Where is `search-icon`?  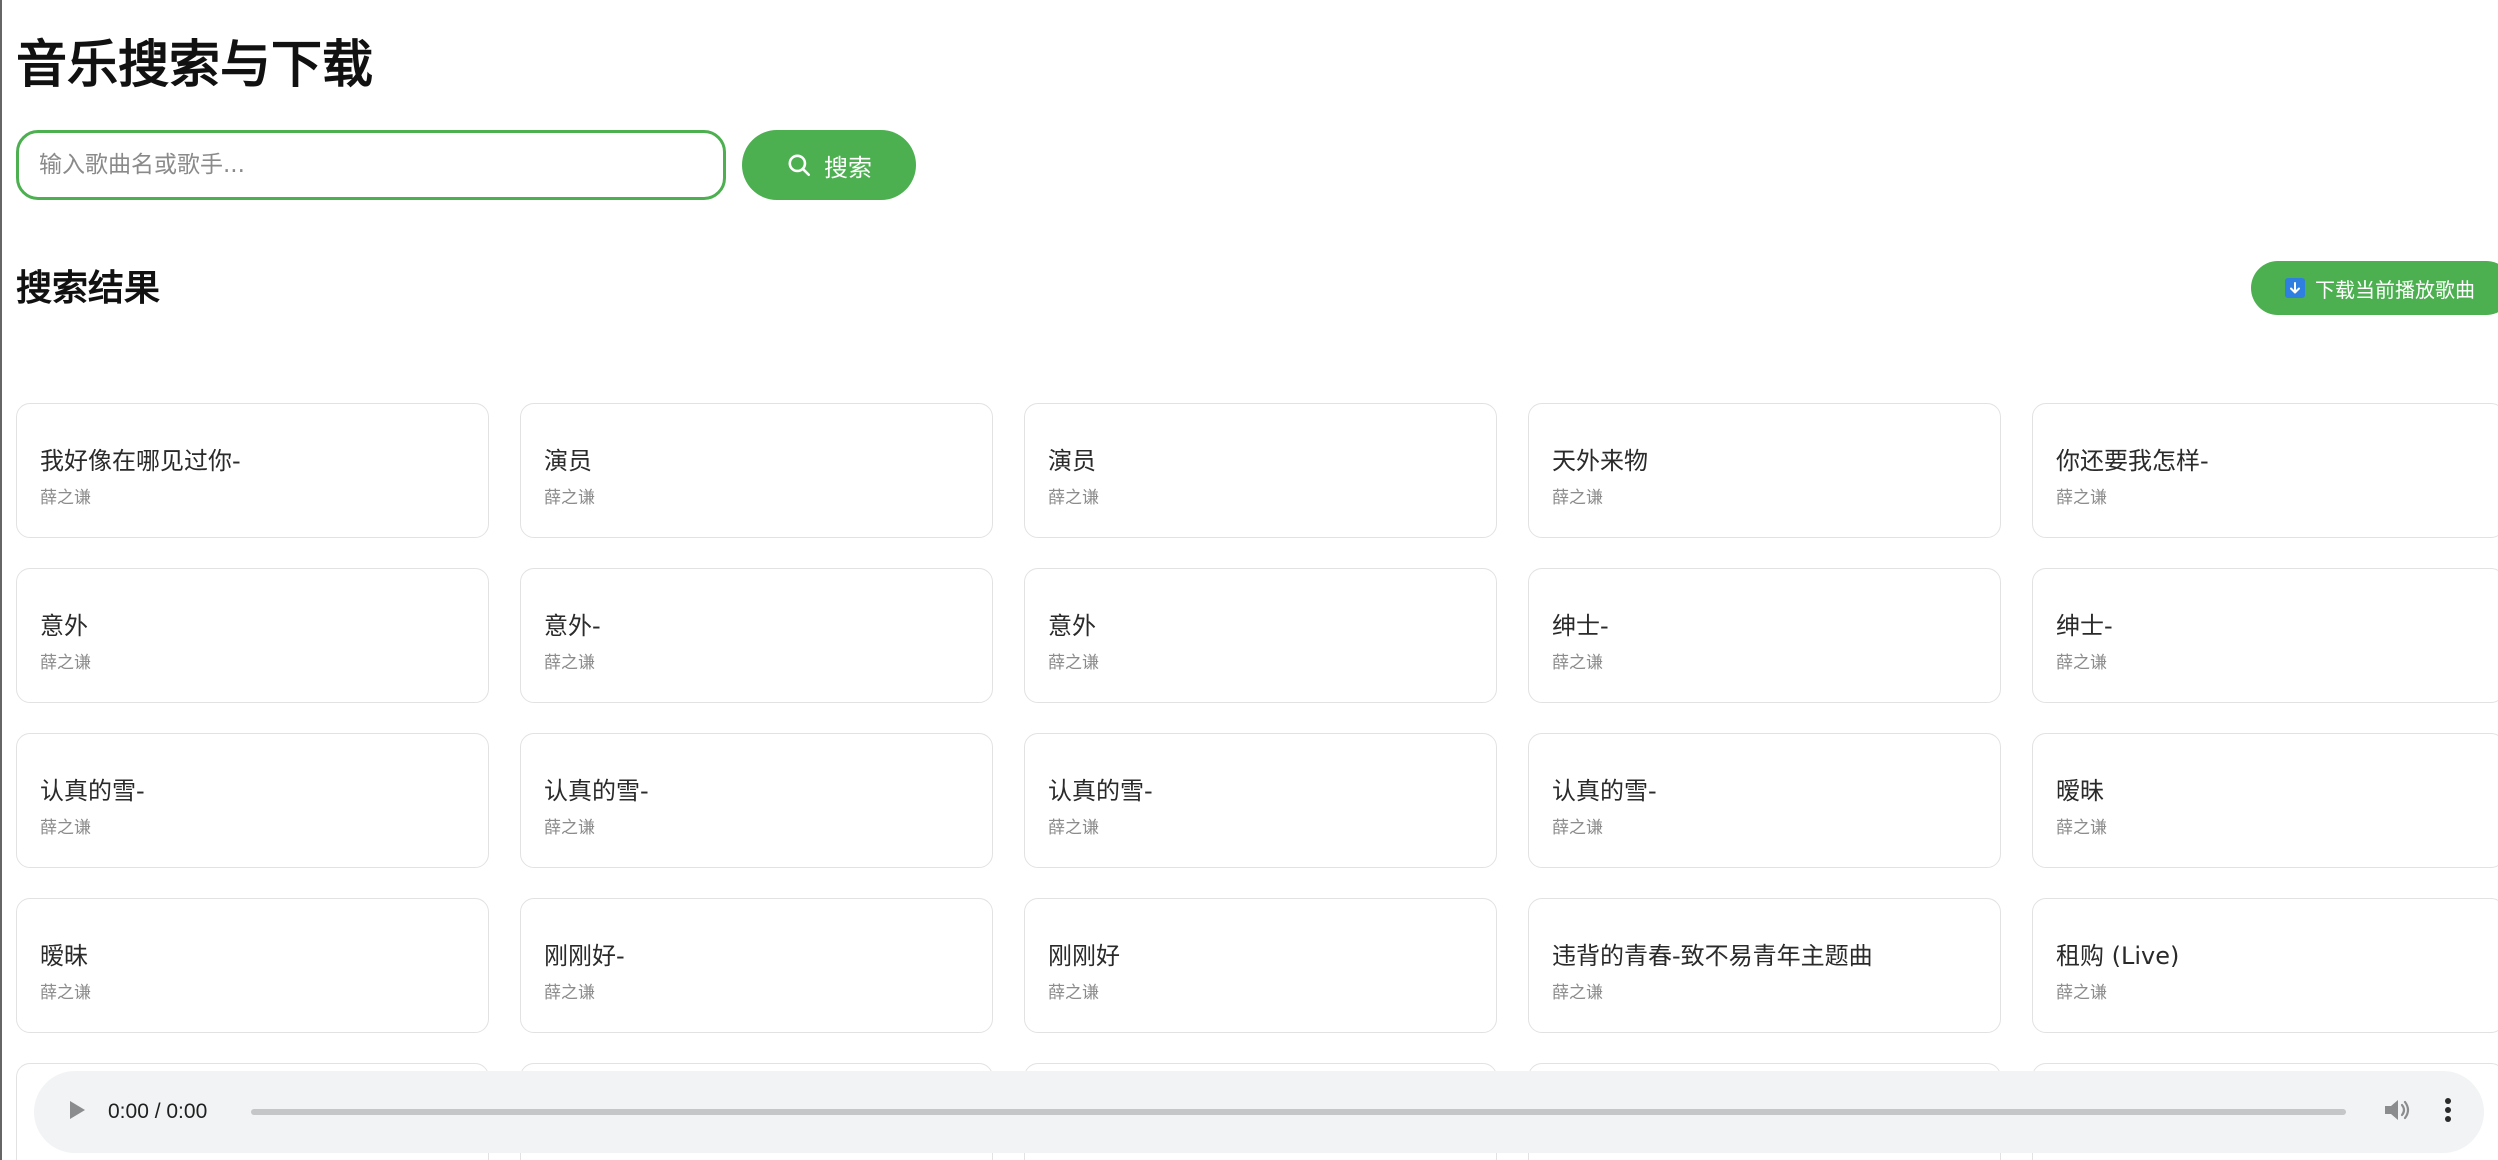
search-icon is located at coordinates (799, 165).